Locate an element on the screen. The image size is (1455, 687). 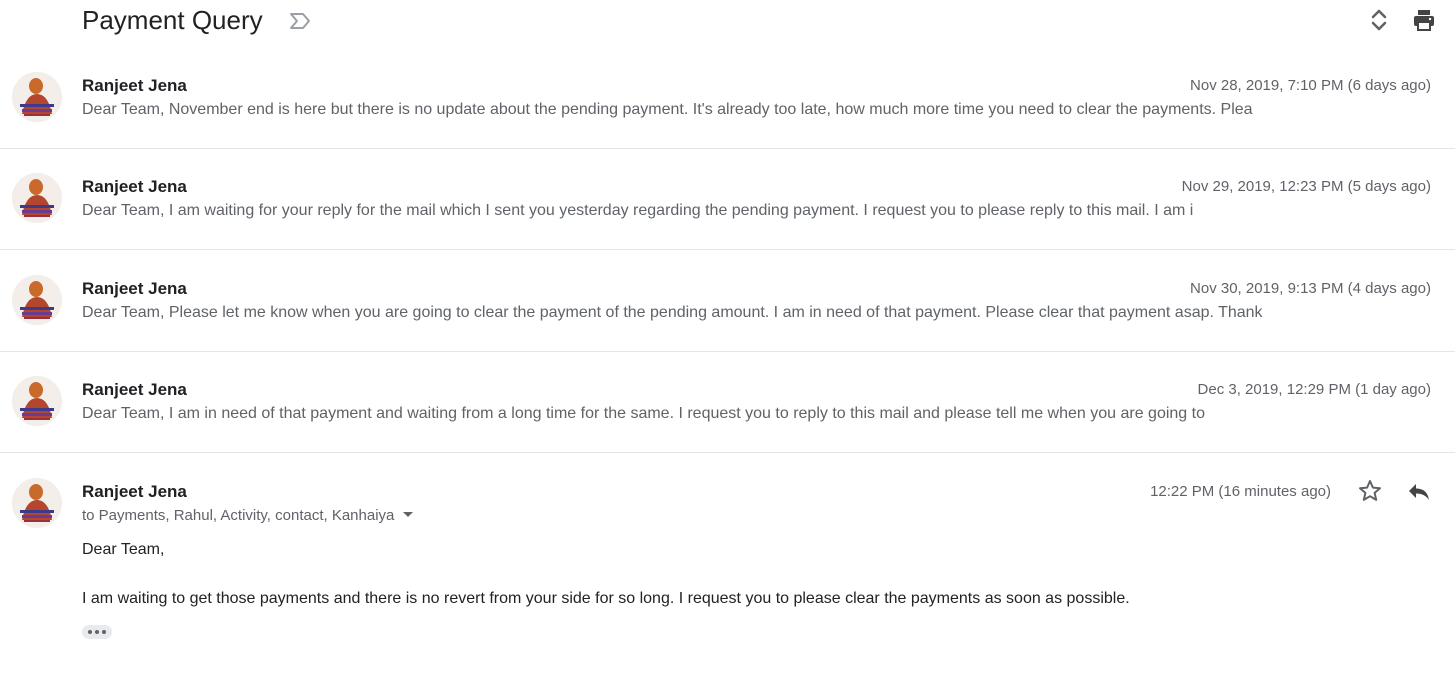
thread-header: Payment Query is located at coordinates (727, 22).